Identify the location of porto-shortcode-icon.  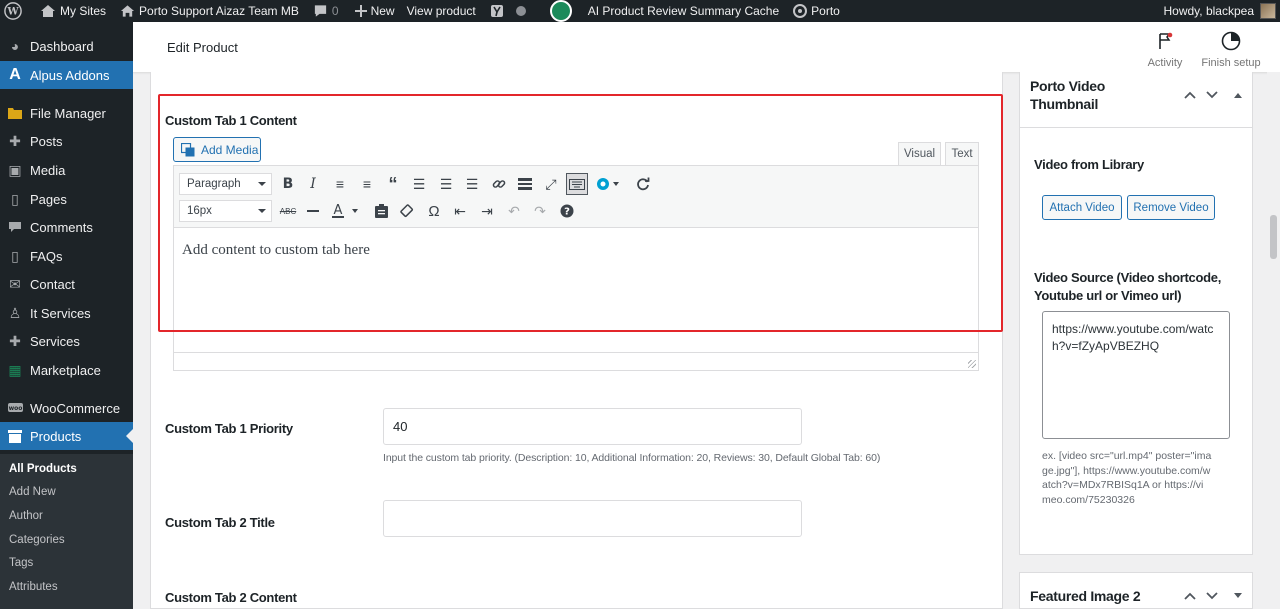
(609, 184).